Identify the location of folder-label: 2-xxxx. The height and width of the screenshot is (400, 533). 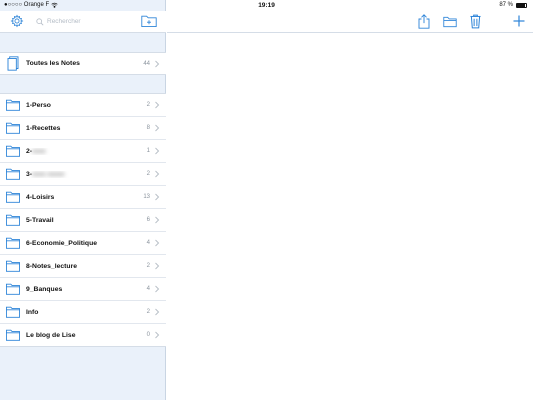
(36, 151).